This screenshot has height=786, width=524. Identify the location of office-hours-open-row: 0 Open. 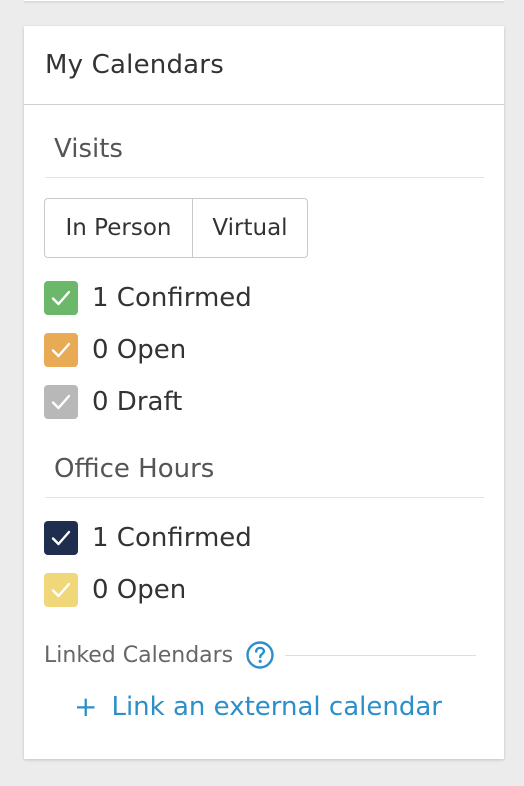
(115, 590).